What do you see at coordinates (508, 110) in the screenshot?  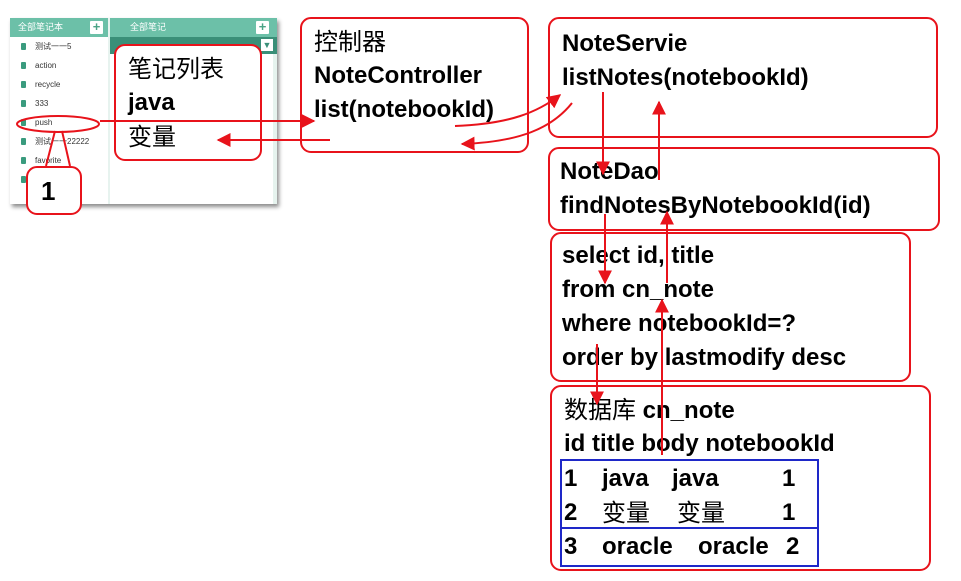 I see `arrow-controller-to-service` at bounding box center [508, 110].